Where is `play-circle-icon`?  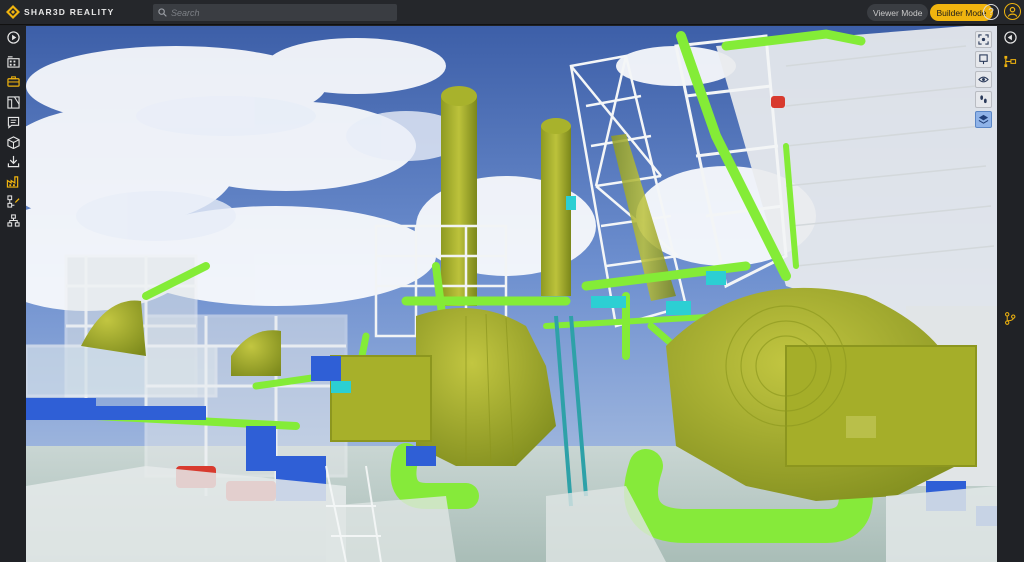 play-circle-icon is located at coordinates (13, 37).